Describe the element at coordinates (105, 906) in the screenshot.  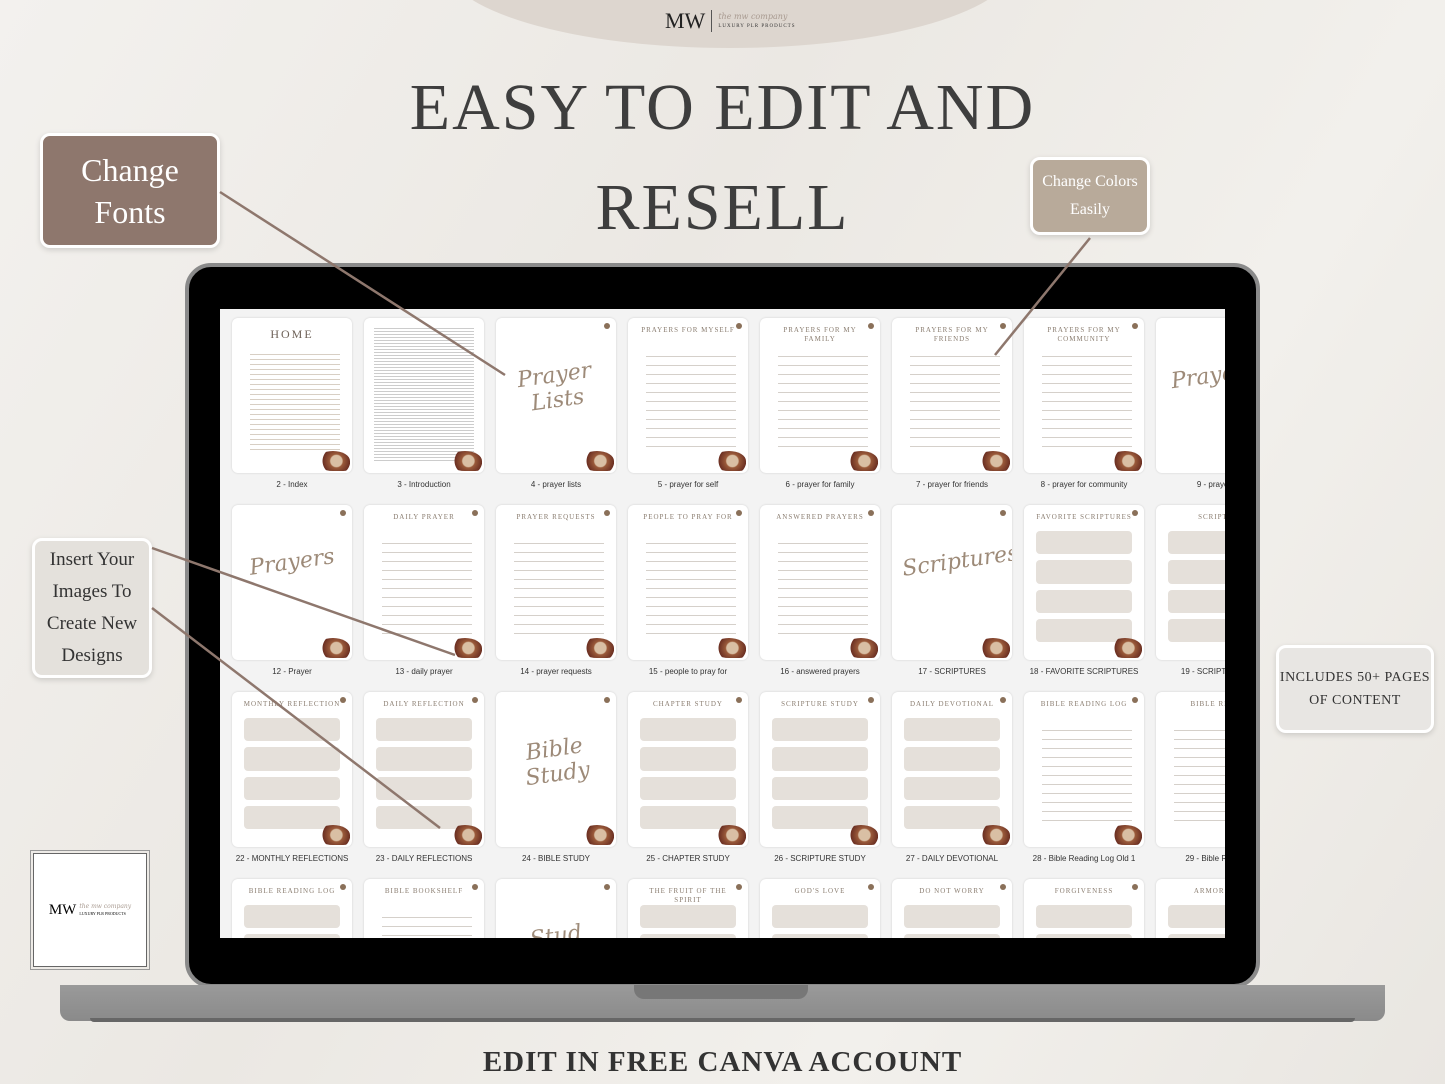
I see `brand-tagline: the mw company` at that location.